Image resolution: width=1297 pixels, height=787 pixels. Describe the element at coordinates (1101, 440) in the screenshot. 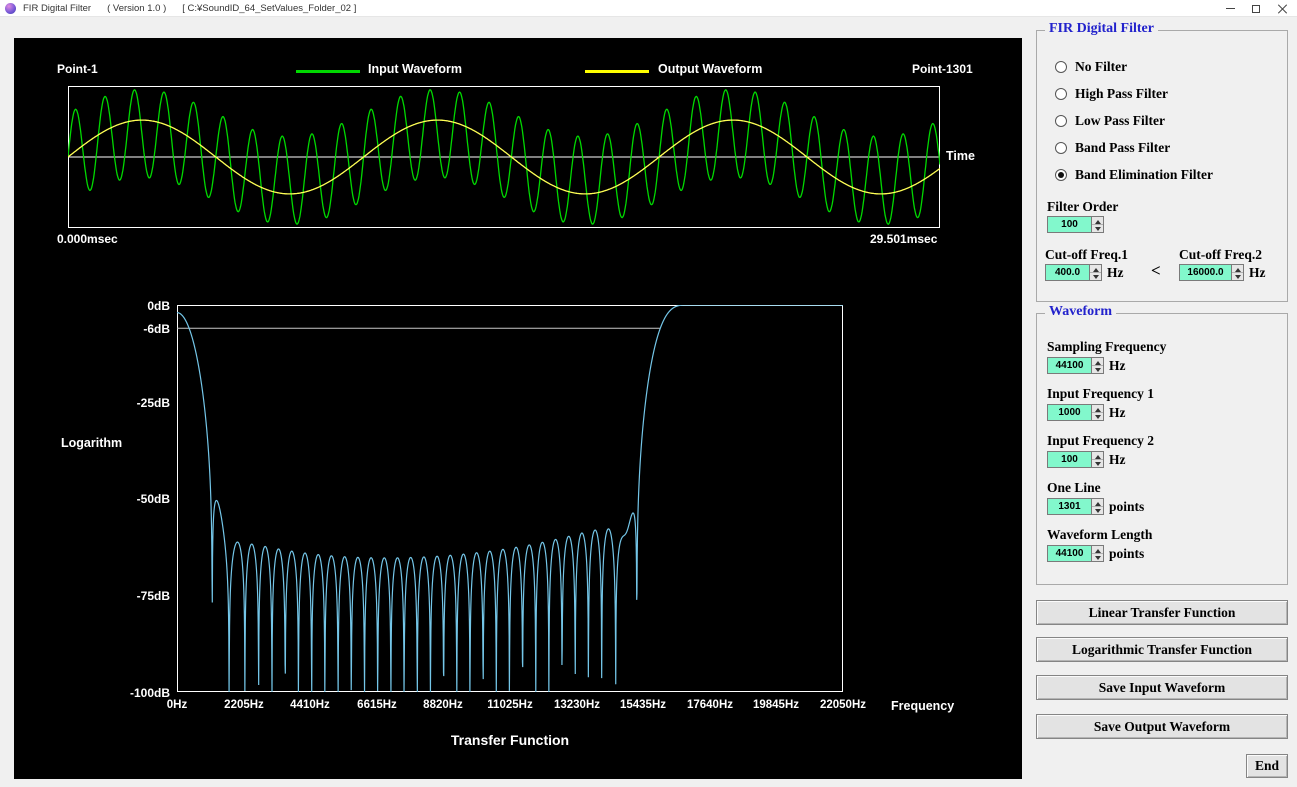

I see `input-frequency2-label: Input Frequency 2` at that location.